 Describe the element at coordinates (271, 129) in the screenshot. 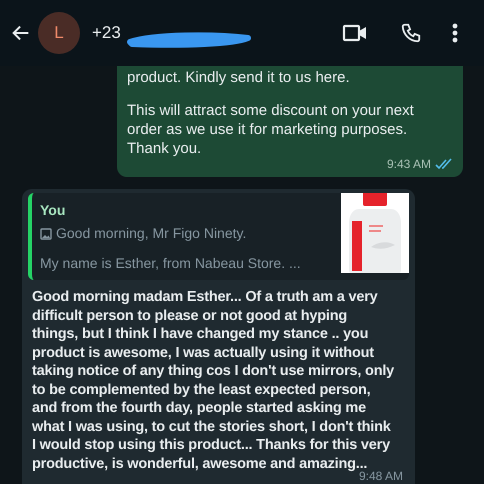

I see `message-text: This will attract some discount on your next order as we use it for marketing purposes. Thank you.` at that location.